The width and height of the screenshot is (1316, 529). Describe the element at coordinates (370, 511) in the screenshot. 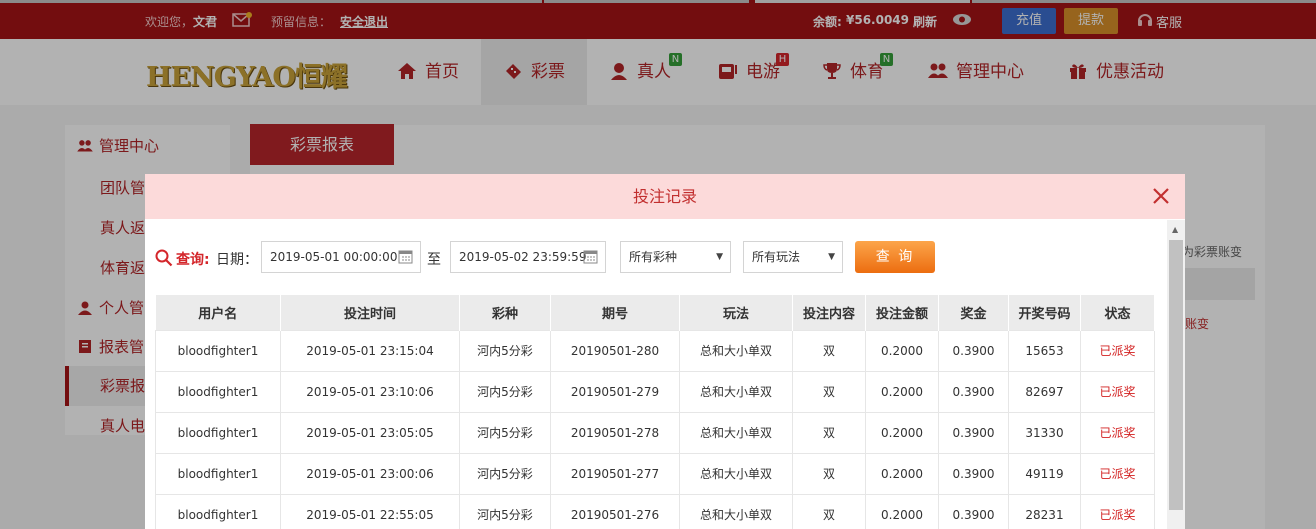

I see `cell-bet-time: 2019-05-01 22:55:05` at that location.